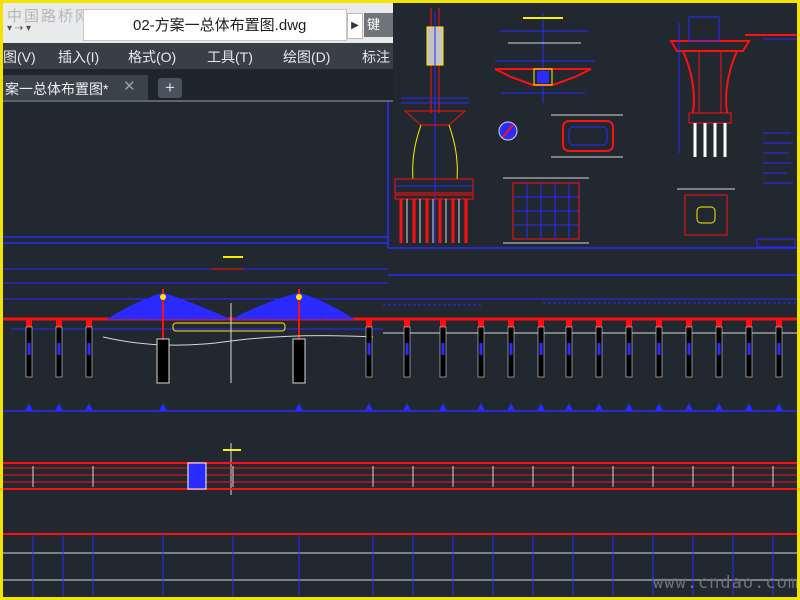  Describe the element at coordinates (558, 128) in the screenshot. I see `detail-sheet-deck-section` at that location.